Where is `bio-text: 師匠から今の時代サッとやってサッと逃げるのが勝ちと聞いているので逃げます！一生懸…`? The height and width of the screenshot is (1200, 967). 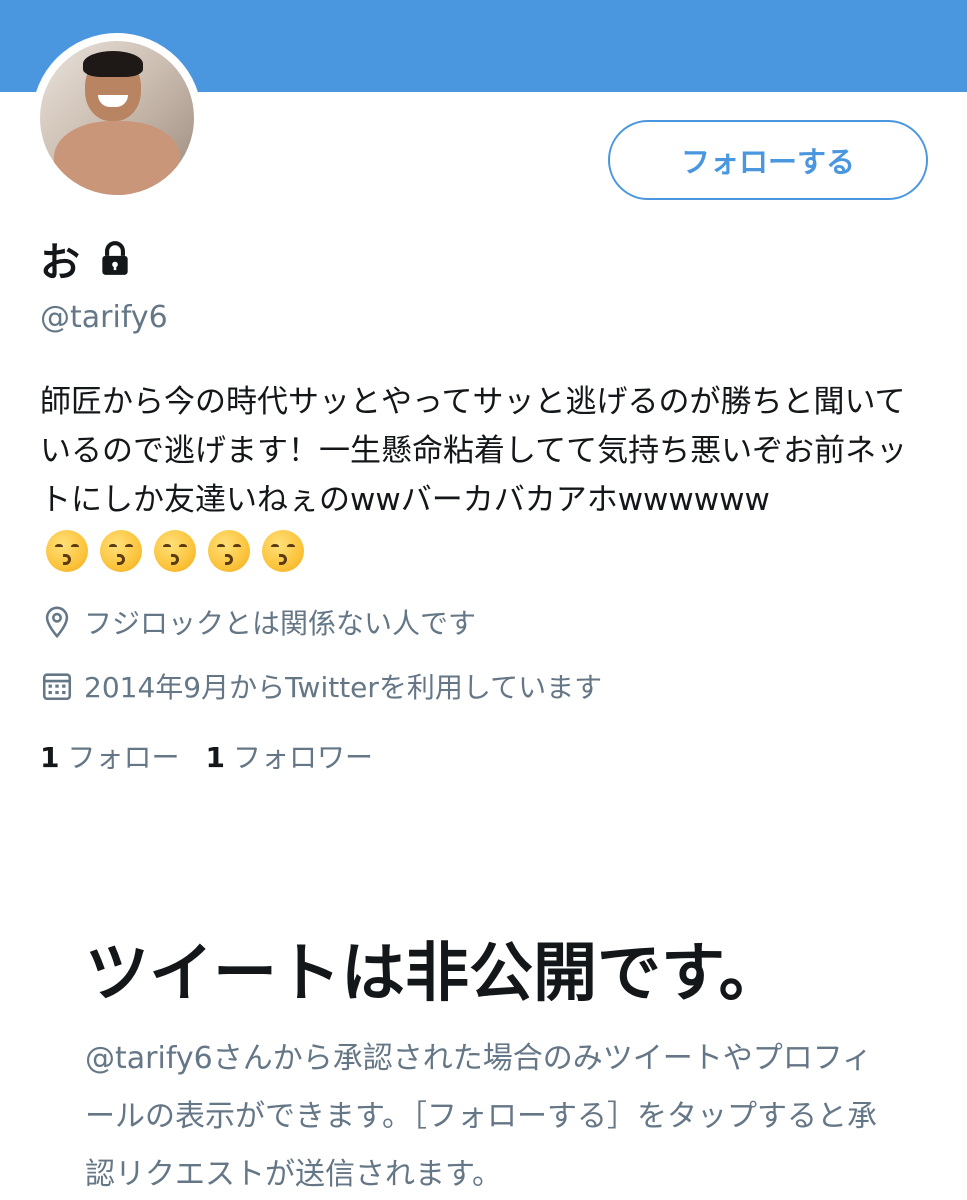
bio-text: 師匠から今の時代サッとやってサッと逃げるのが勝ちと聞いているので逃げます！一生懸… is located at coordinates (474, 451).